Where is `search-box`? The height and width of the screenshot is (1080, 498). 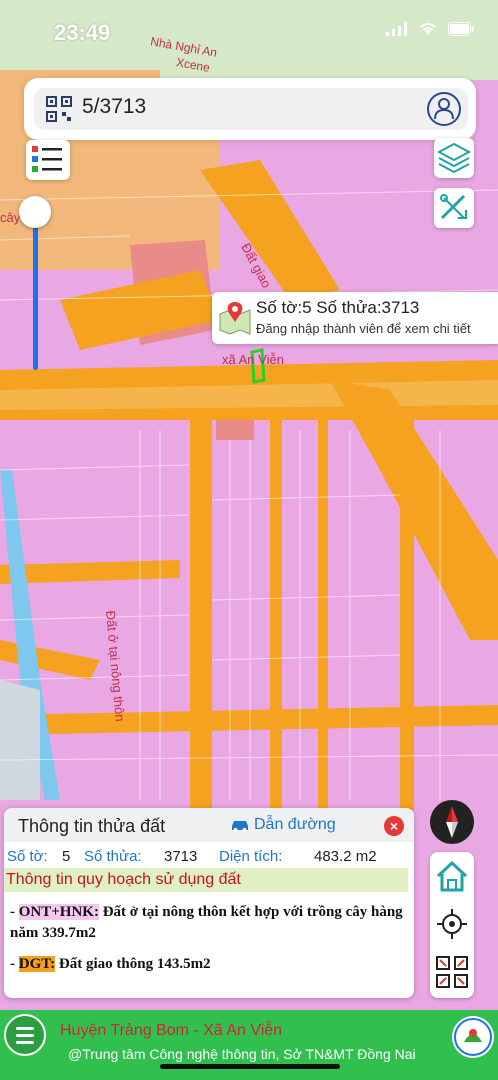
search-box is located at coordinates (251, 109).